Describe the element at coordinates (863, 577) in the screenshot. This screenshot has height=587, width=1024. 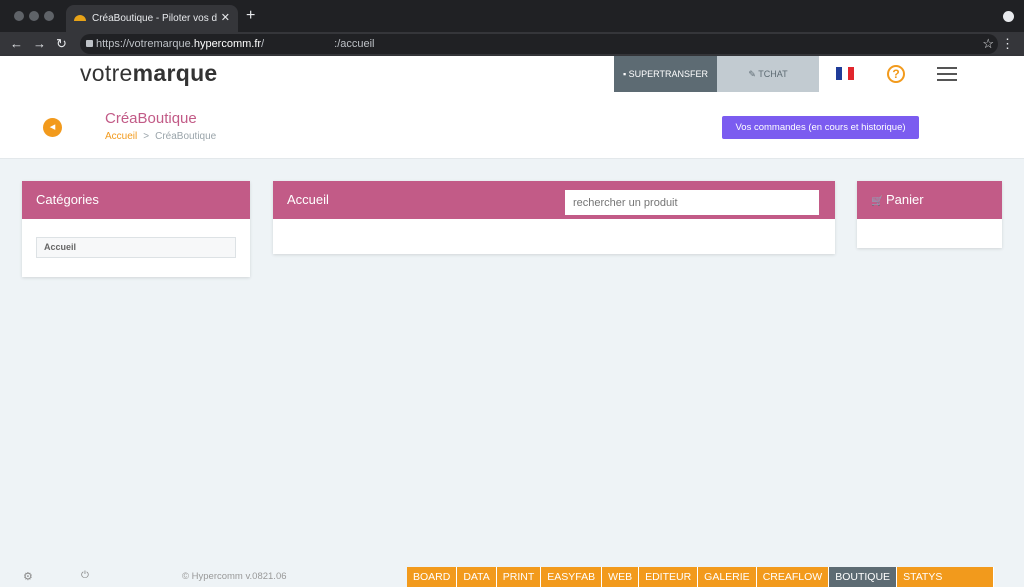
I see `module-boutique: BOUTIQUE` at that location.